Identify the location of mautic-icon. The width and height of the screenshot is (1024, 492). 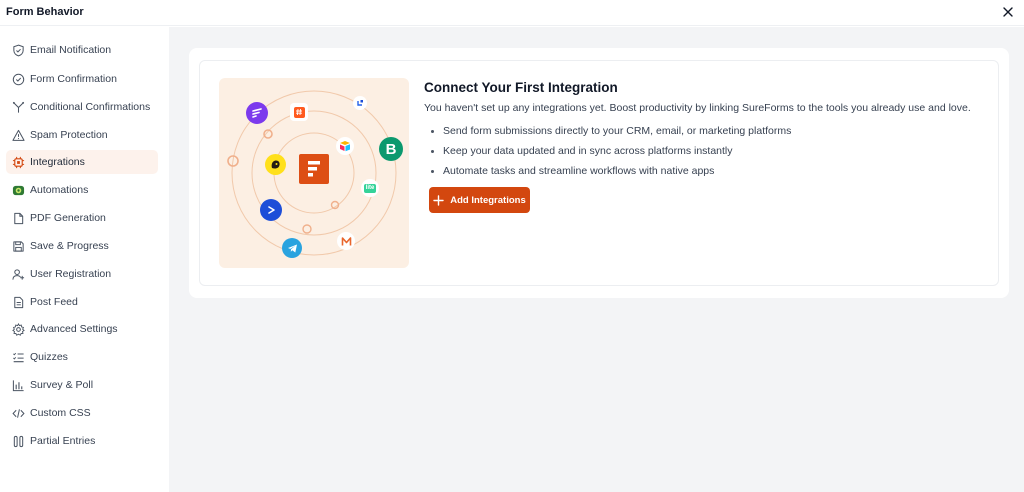
(346, 241).